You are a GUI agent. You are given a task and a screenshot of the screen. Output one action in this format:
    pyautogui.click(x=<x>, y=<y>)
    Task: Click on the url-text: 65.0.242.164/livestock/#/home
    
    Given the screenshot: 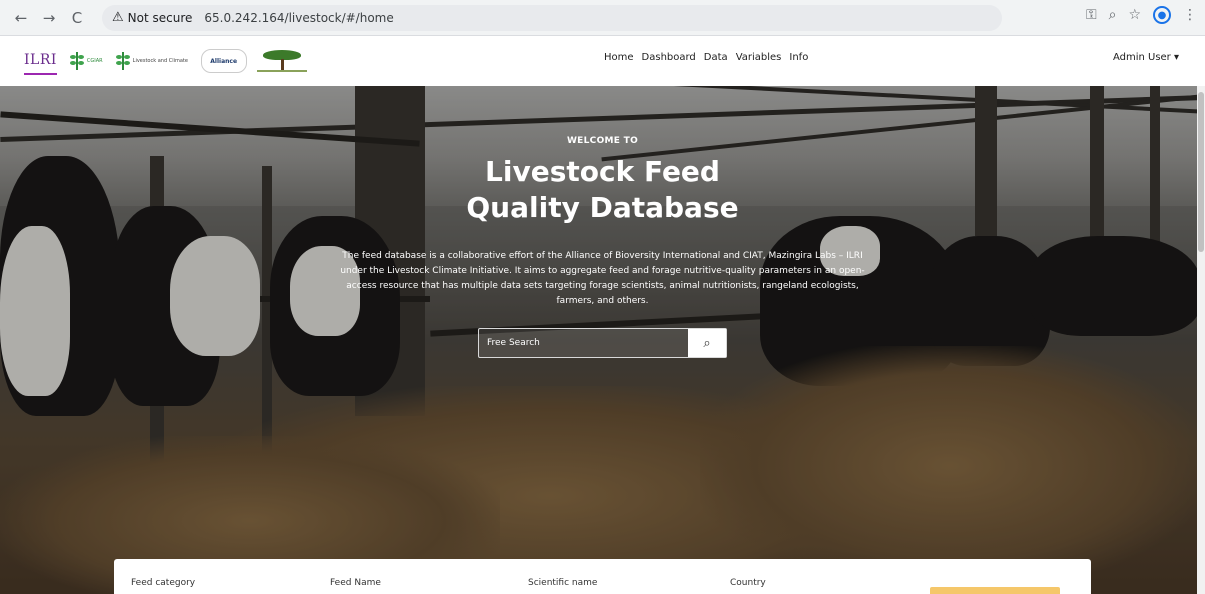 What is the action you would take?
    pyautogui.click(x=298, y=18)
    